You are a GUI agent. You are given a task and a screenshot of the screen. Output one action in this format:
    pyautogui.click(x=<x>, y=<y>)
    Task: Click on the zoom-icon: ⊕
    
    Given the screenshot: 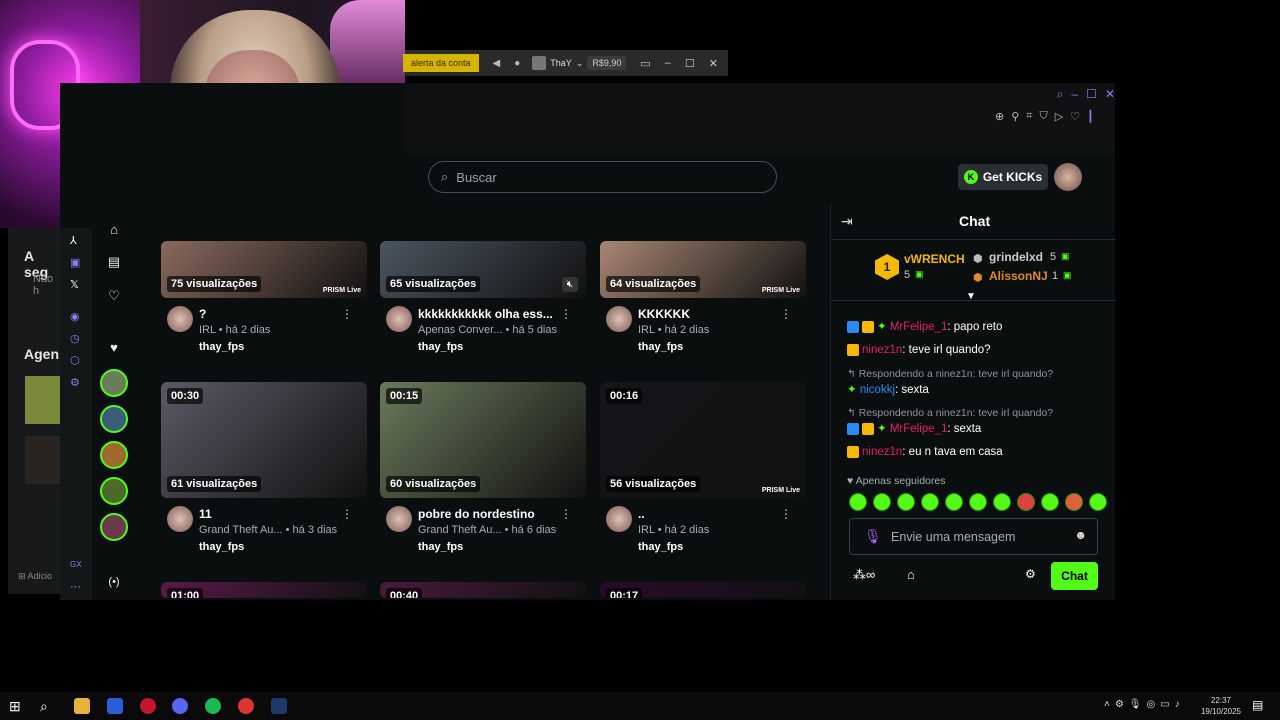 What is the action you would take?
    pyautogui.click(x=999, y=116)
    